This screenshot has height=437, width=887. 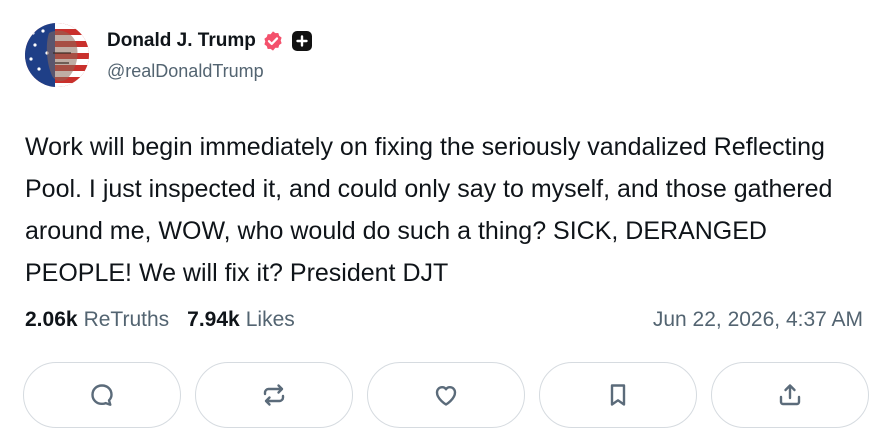 What do you see at coordinates (51, 319) in the screenshot?
I see `retruths-count: 2.06k` at bounding box center [51, 319].